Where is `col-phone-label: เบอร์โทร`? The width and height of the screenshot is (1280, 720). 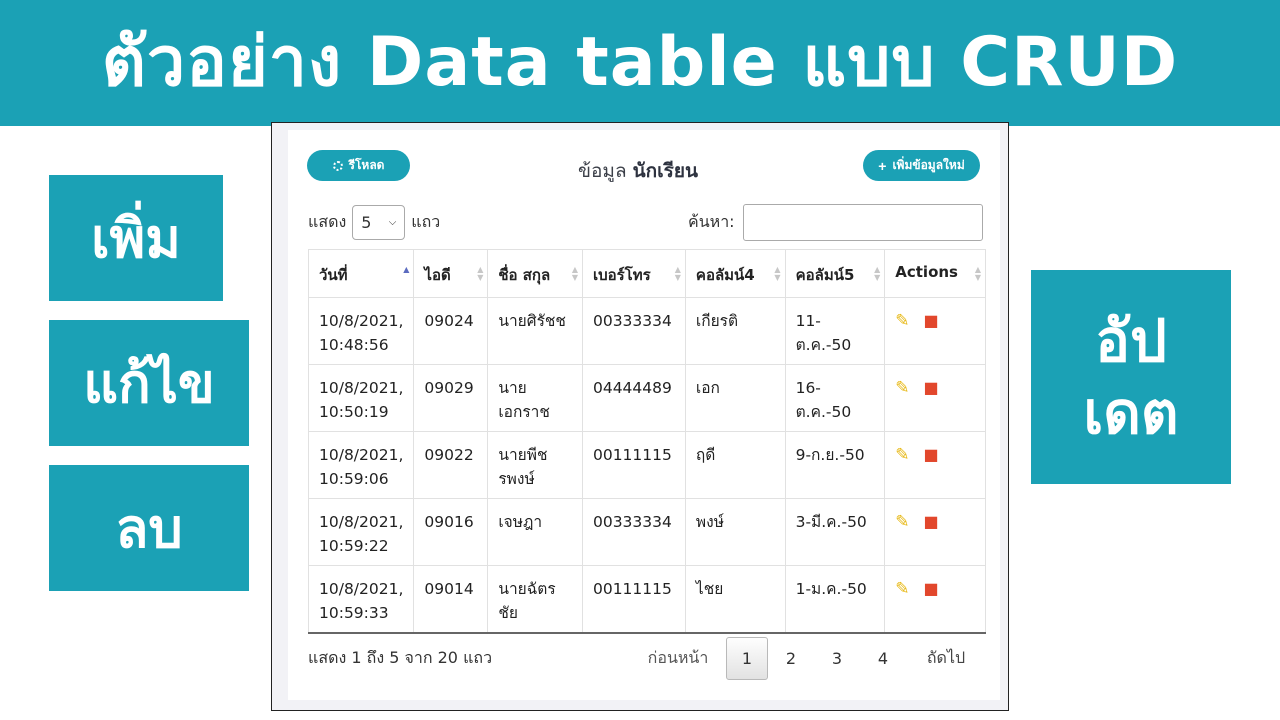 col-phone-label: เบอร์โทร is located at coordinates (621, 275).